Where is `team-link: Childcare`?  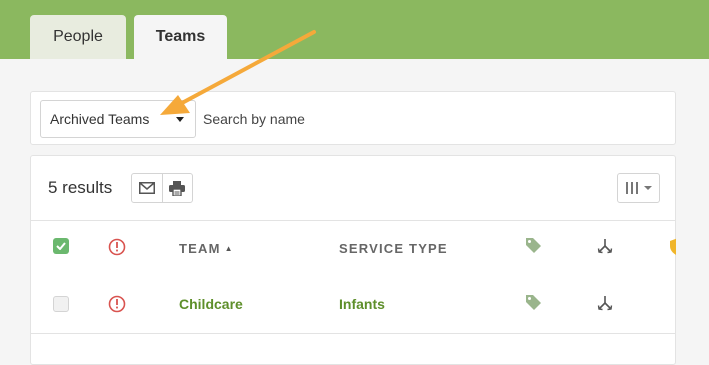 team-link: Childcare is located at coordinates (211, 304).